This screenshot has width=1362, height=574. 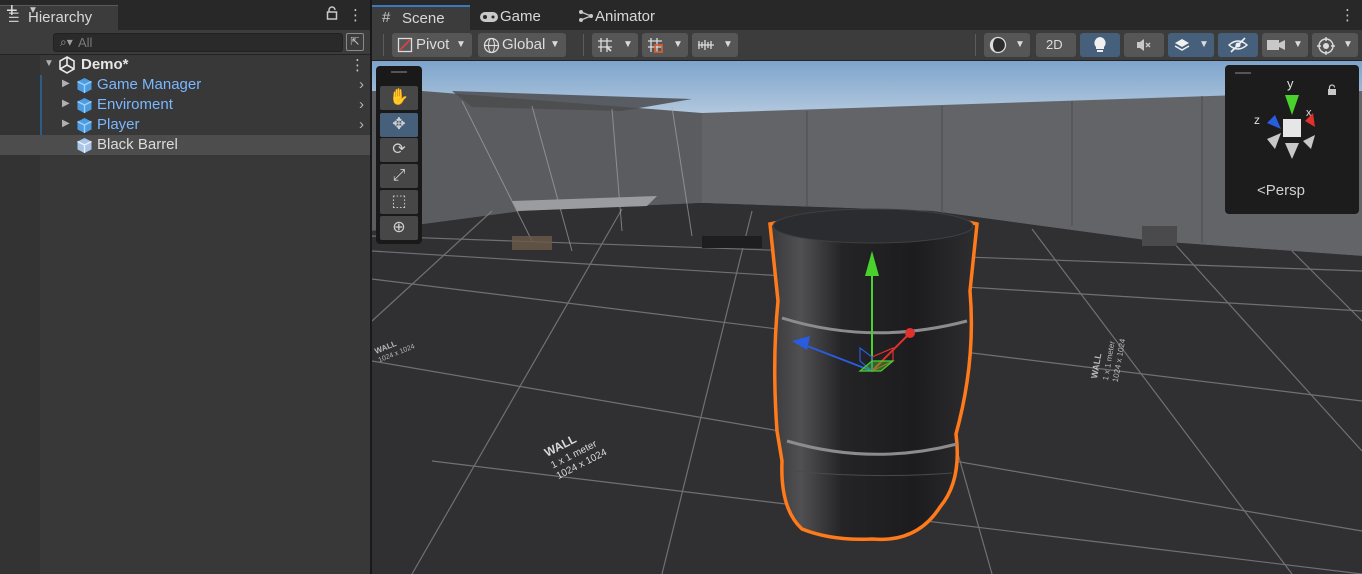 What do you see at coordinates (105, 64) in the screenshot?
I see `scene-root-label: Demo*` at bounding box center [105, 64].